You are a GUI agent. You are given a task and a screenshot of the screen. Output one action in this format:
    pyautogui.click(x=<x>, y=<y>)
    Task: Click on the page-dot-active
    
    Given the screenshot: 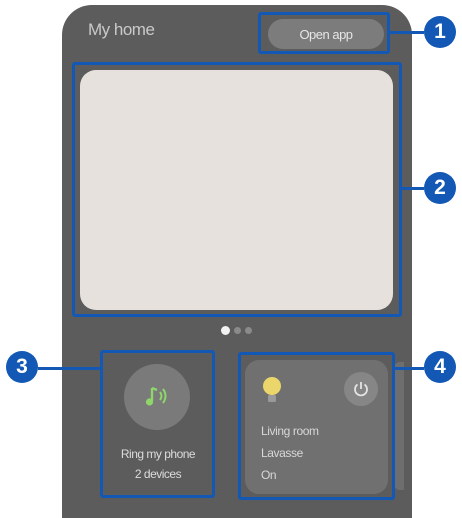 What is the action you would take?
    pyautogui.click(x=225, y=330)
    